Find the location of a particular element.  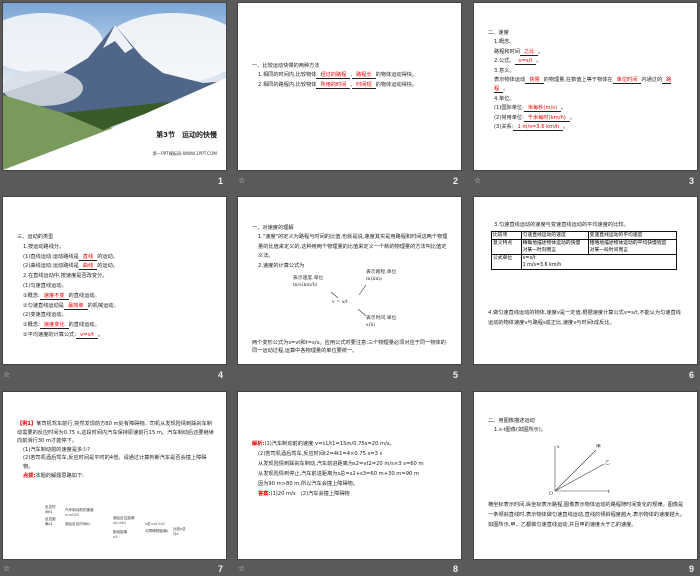

text-line: (2)常用单位: 千米每时(km/h)。 is located at coordinates (586, 118).